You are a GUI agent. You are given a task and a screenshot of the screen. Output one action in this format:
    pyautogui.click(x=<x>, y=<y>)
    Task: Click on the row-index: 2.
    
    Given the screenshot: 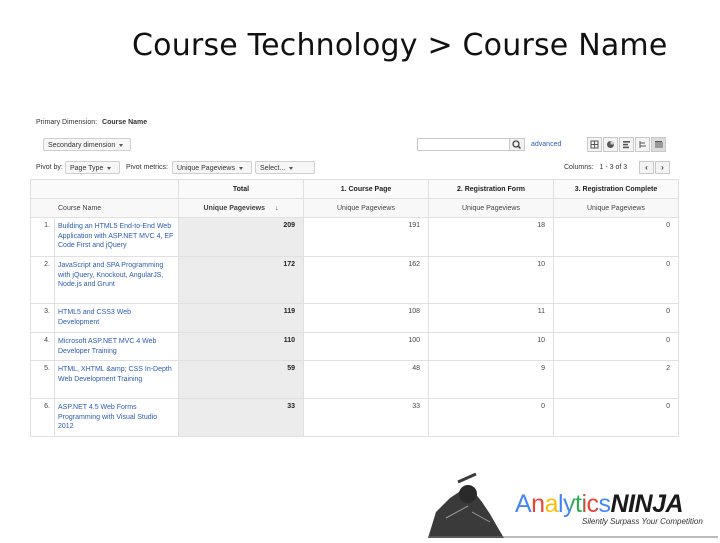 What is the action you would take?
    pyautogui.click(x=42, y=280)
    